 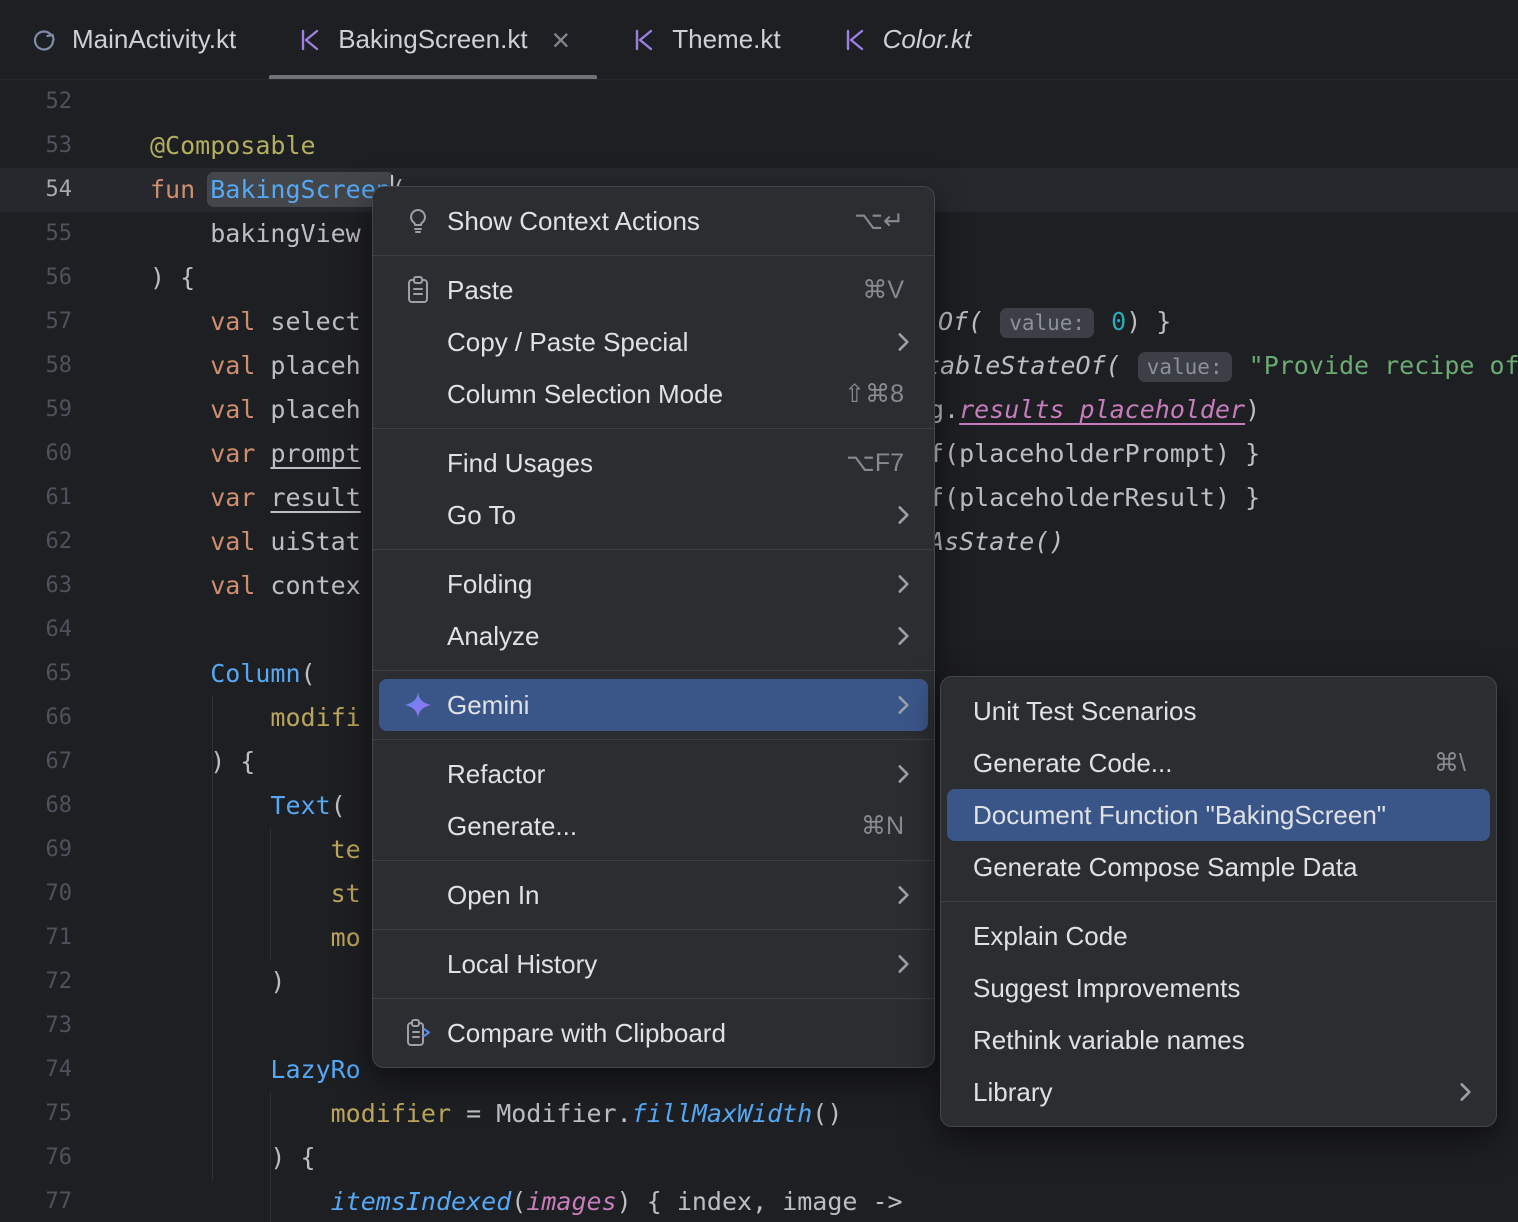 What do you see at coordinates (759, 146) in the screenshot?
I see `editor-line-53: 53 @Composable` at bounding box center [759, 146].